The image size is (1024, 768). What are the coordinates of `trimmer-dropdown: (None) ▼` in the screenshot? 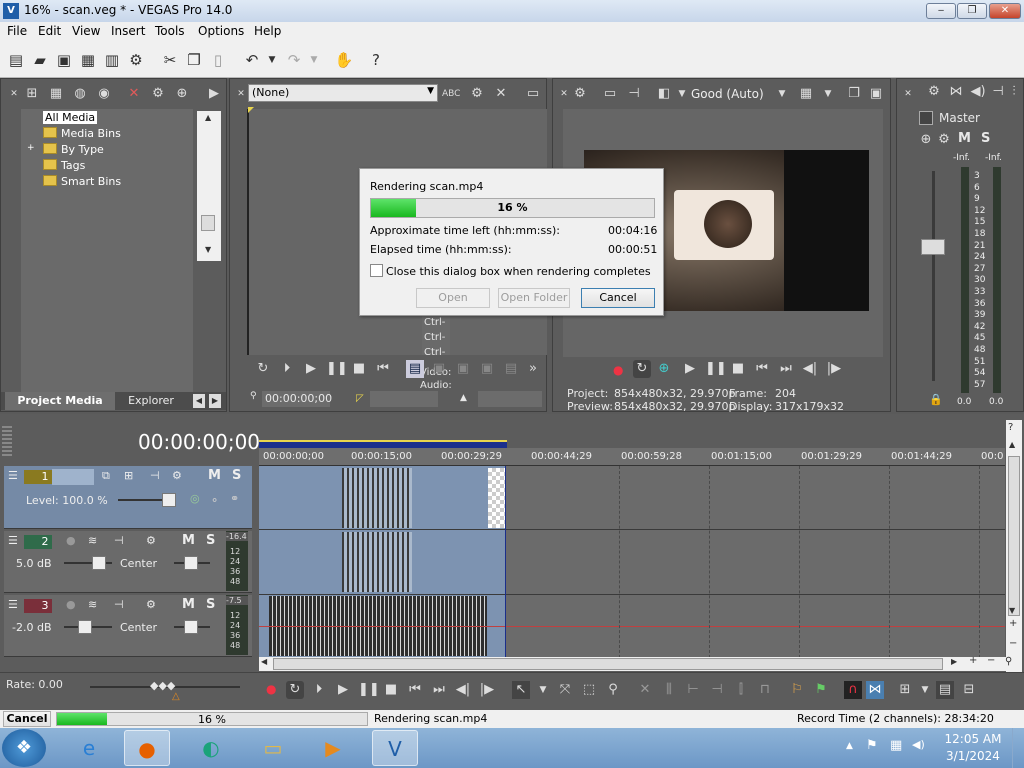 It's located at (343, 93).